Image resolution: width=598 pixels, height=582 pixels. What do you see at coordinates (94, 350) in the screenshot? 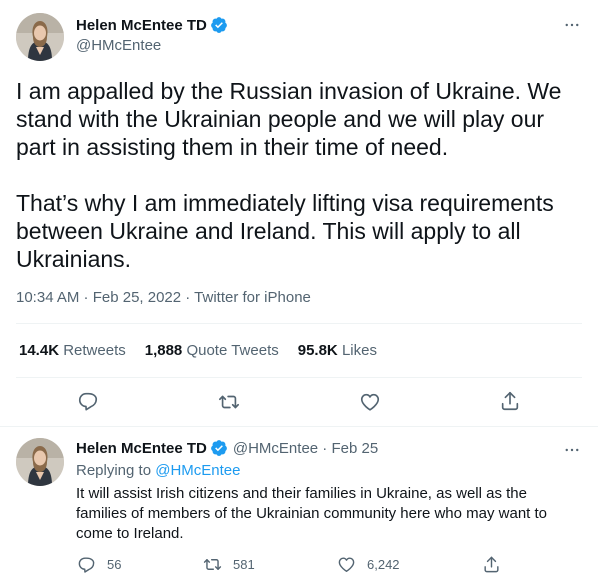
I see `retweets-label: Retweets` at bounding box center [94, 350].